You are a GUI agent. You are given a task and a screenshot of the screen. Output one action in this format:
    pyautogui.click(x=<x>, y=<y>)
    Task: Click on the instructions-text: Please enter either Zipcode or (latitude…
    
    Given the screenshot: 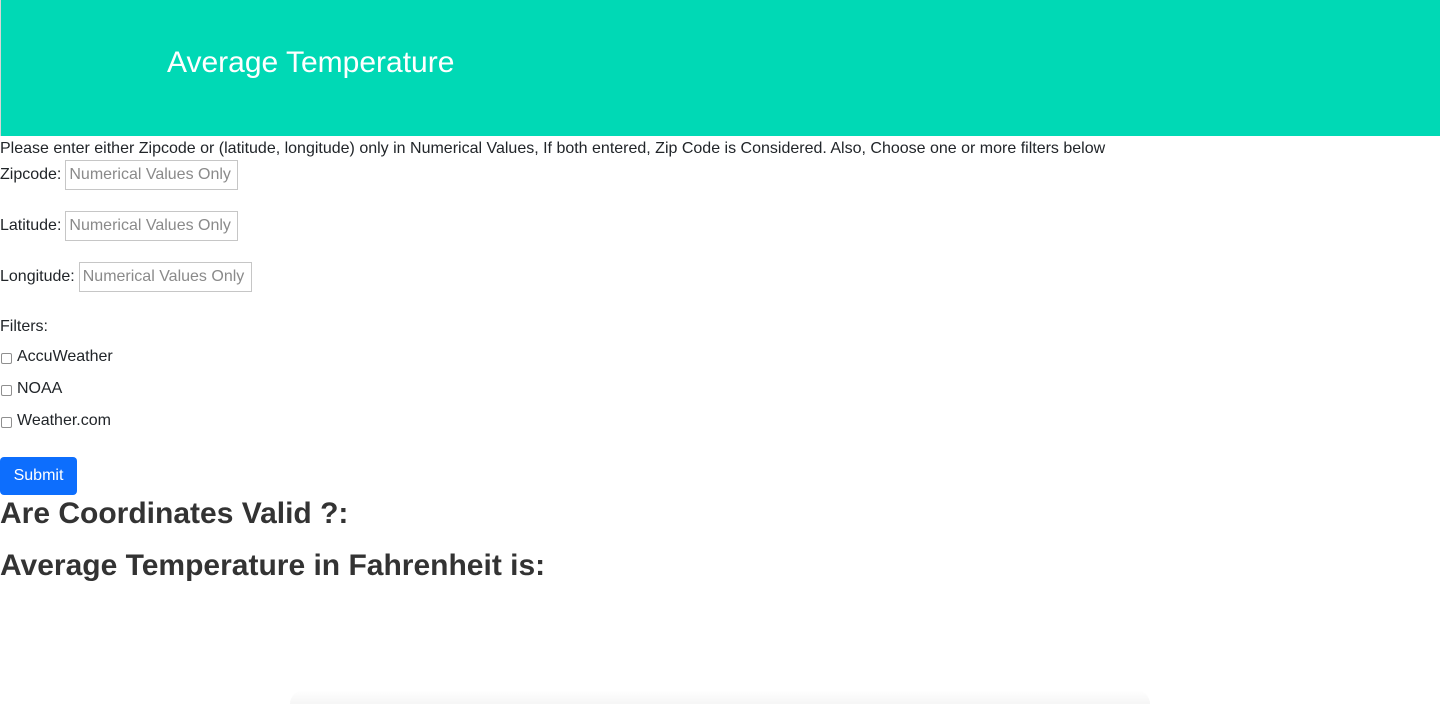 What is the action you would take?
    pyautogui.click(x=553, y=148)
    